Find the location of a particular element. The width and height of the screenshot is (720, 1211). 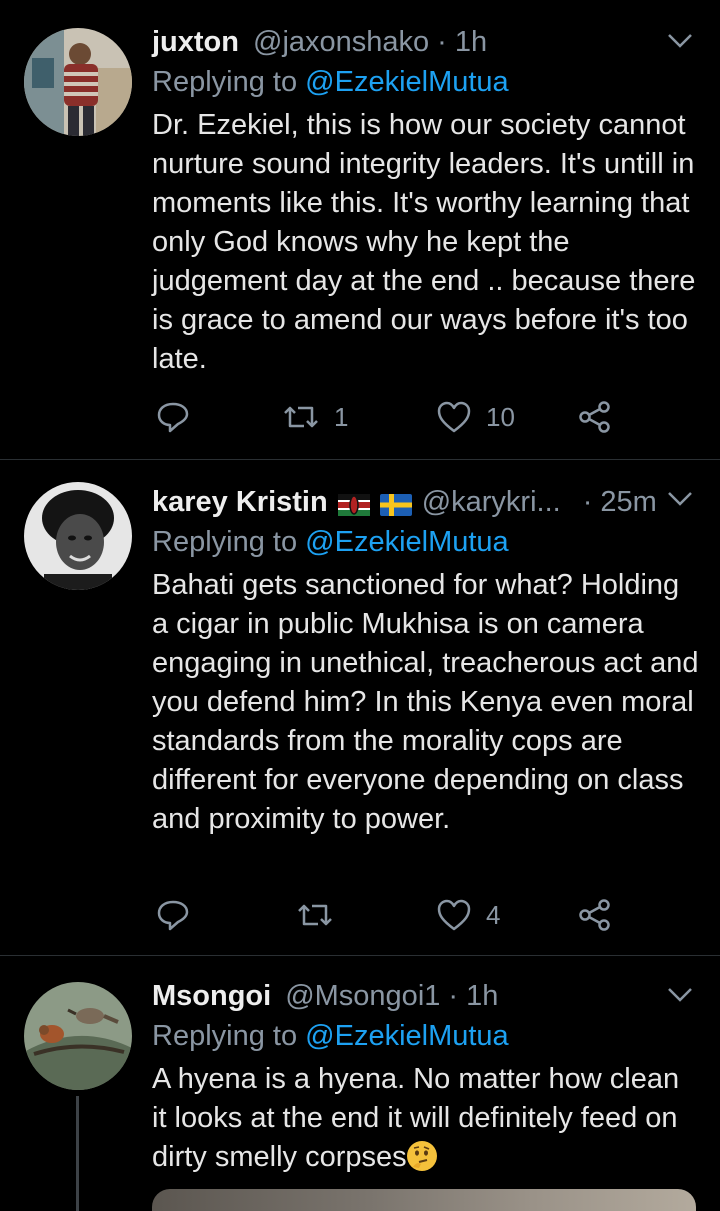

like-count: 4 is located at coordinates (493, 914).